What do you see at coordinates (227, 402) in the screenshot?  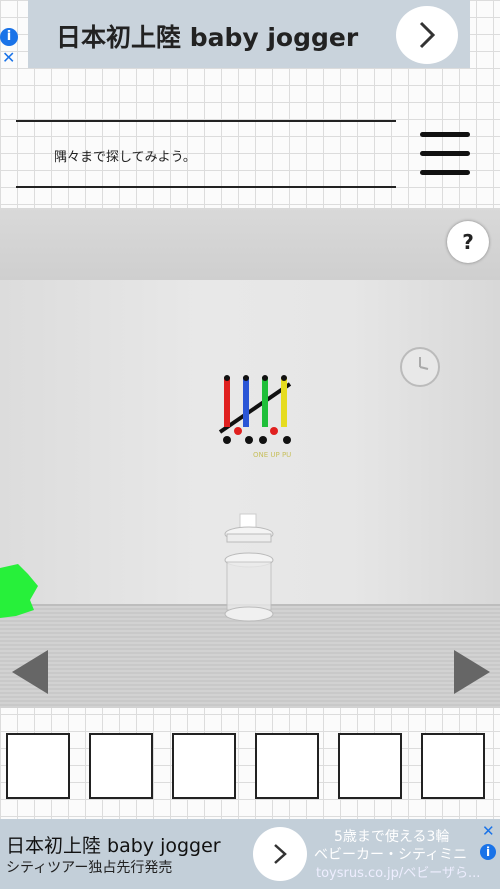 I see `slider-red` at bounding box center [227, 402].